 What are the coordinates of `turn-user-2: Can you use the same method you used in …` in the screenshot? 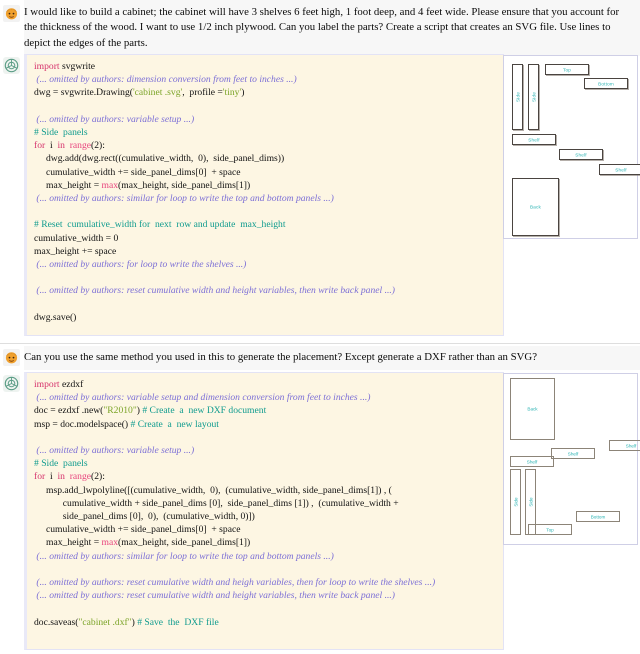 It's located at (320, 358).